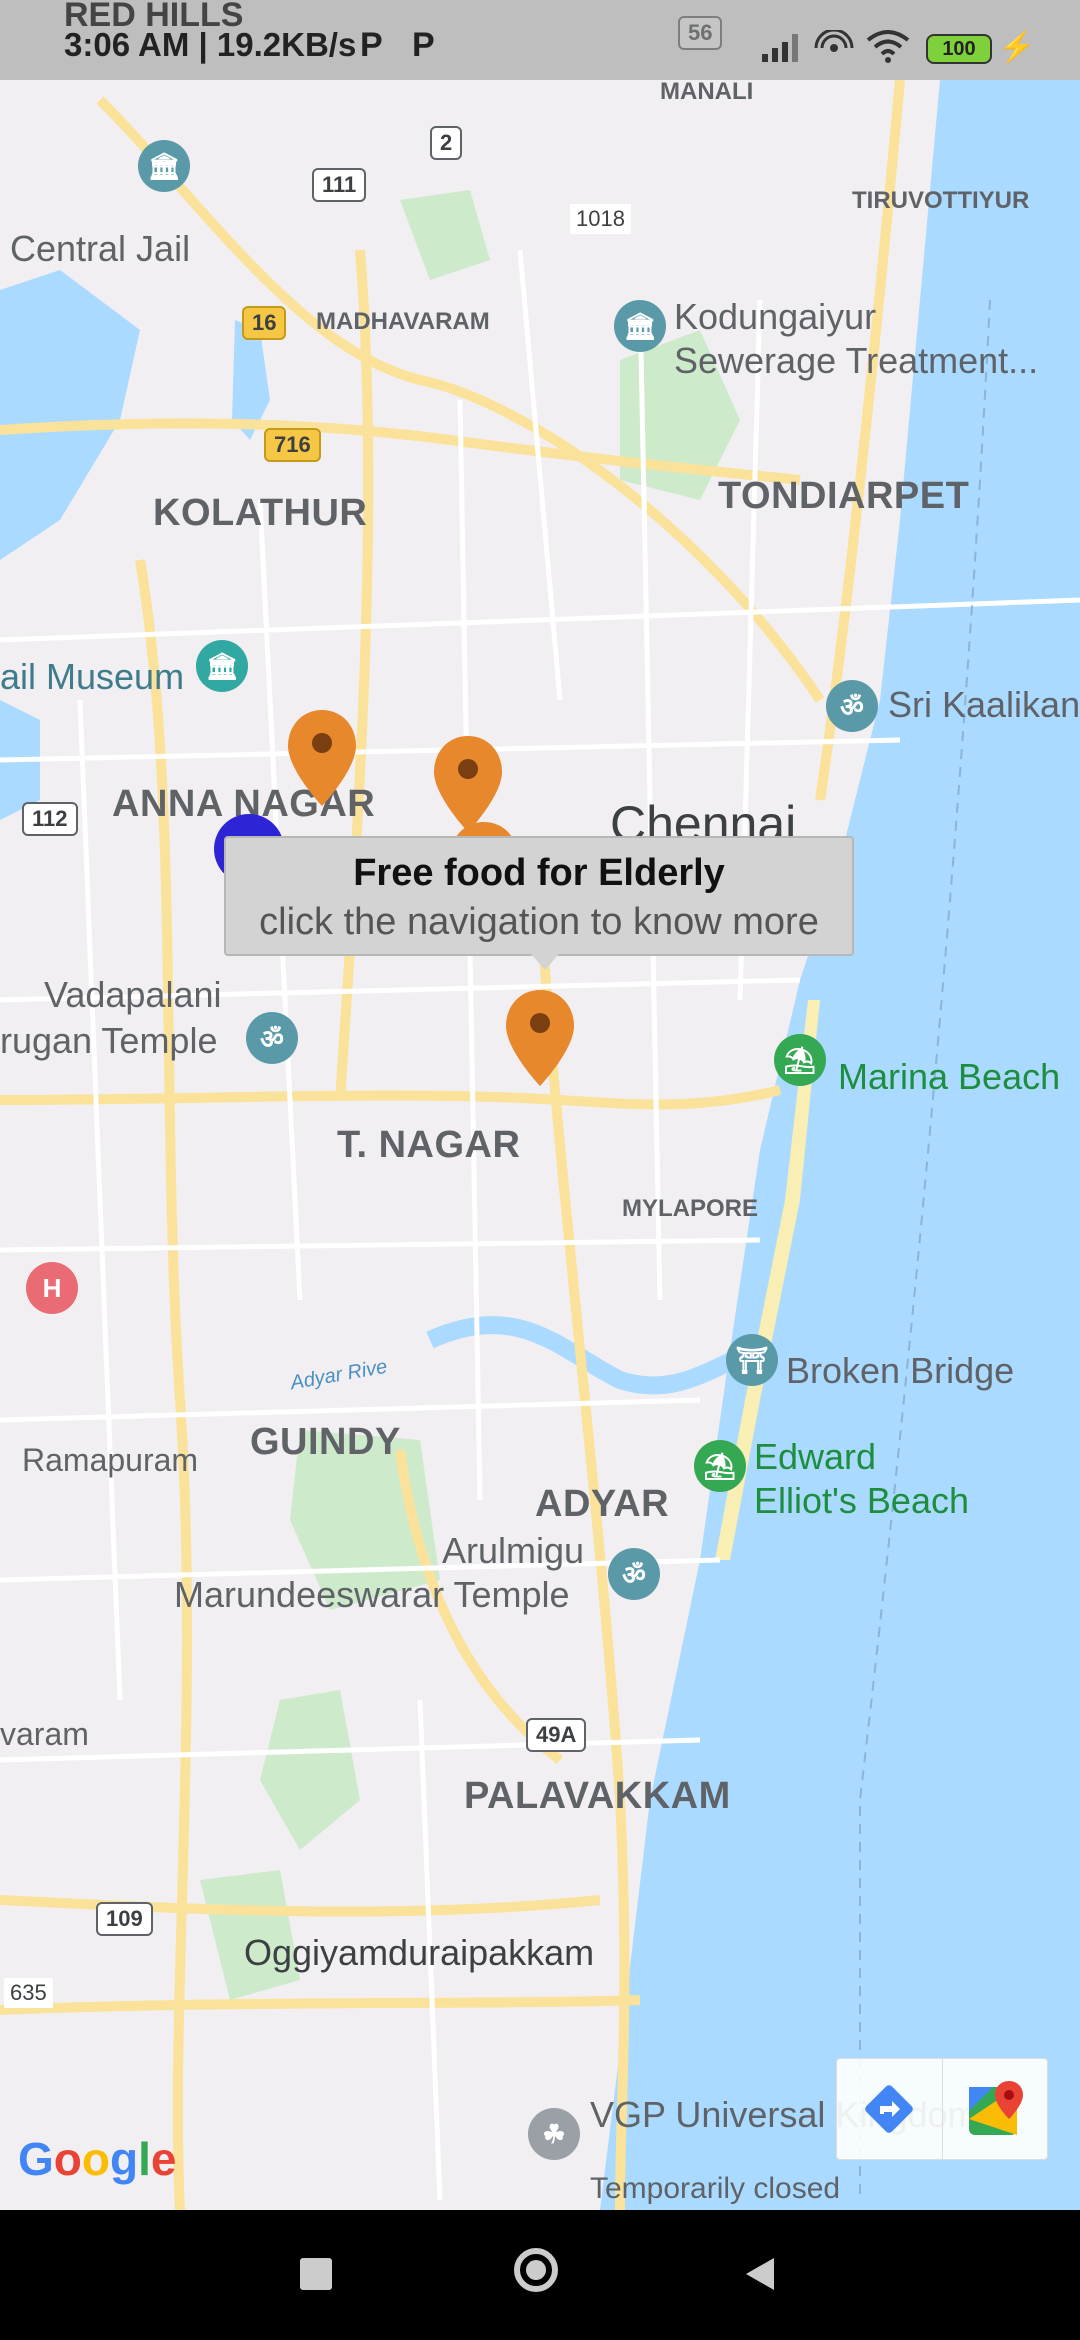  What do you see at coordinates (815, 1456) in the screenshot?
I see `poi-label-edward: Edward` at bounding box center [815, 1456].